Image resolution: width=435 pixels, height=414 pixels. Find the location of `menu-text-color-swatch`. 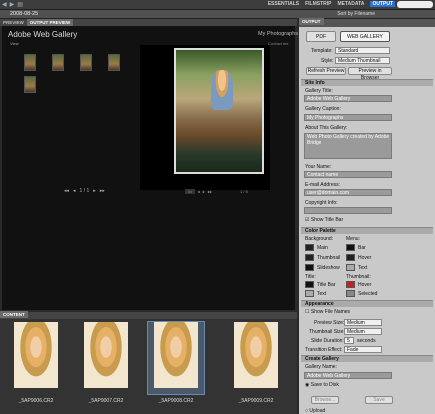

menu-text-color-swatch is located at coordinates (350, 267).